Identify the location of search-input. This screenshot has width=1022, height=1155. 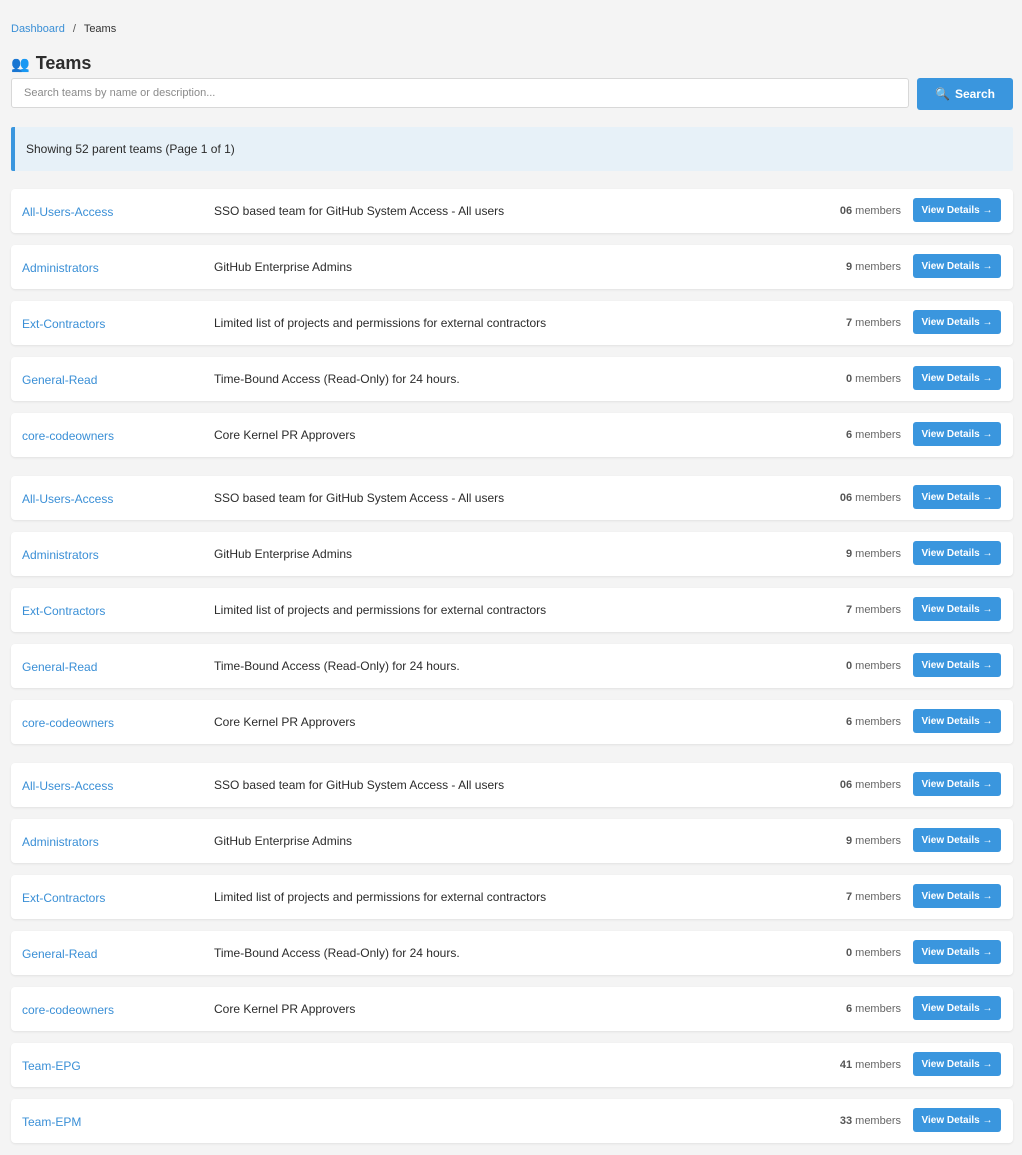
(460, 93).